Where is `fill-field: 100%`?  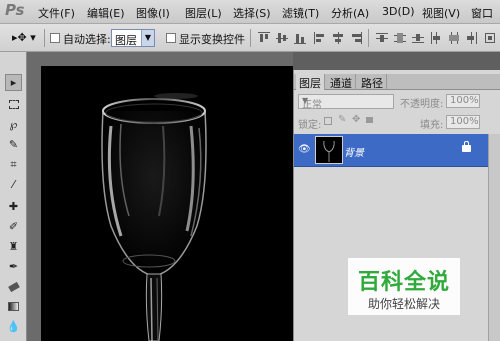 fill-field: 100% is located at coordinates (463, 122).